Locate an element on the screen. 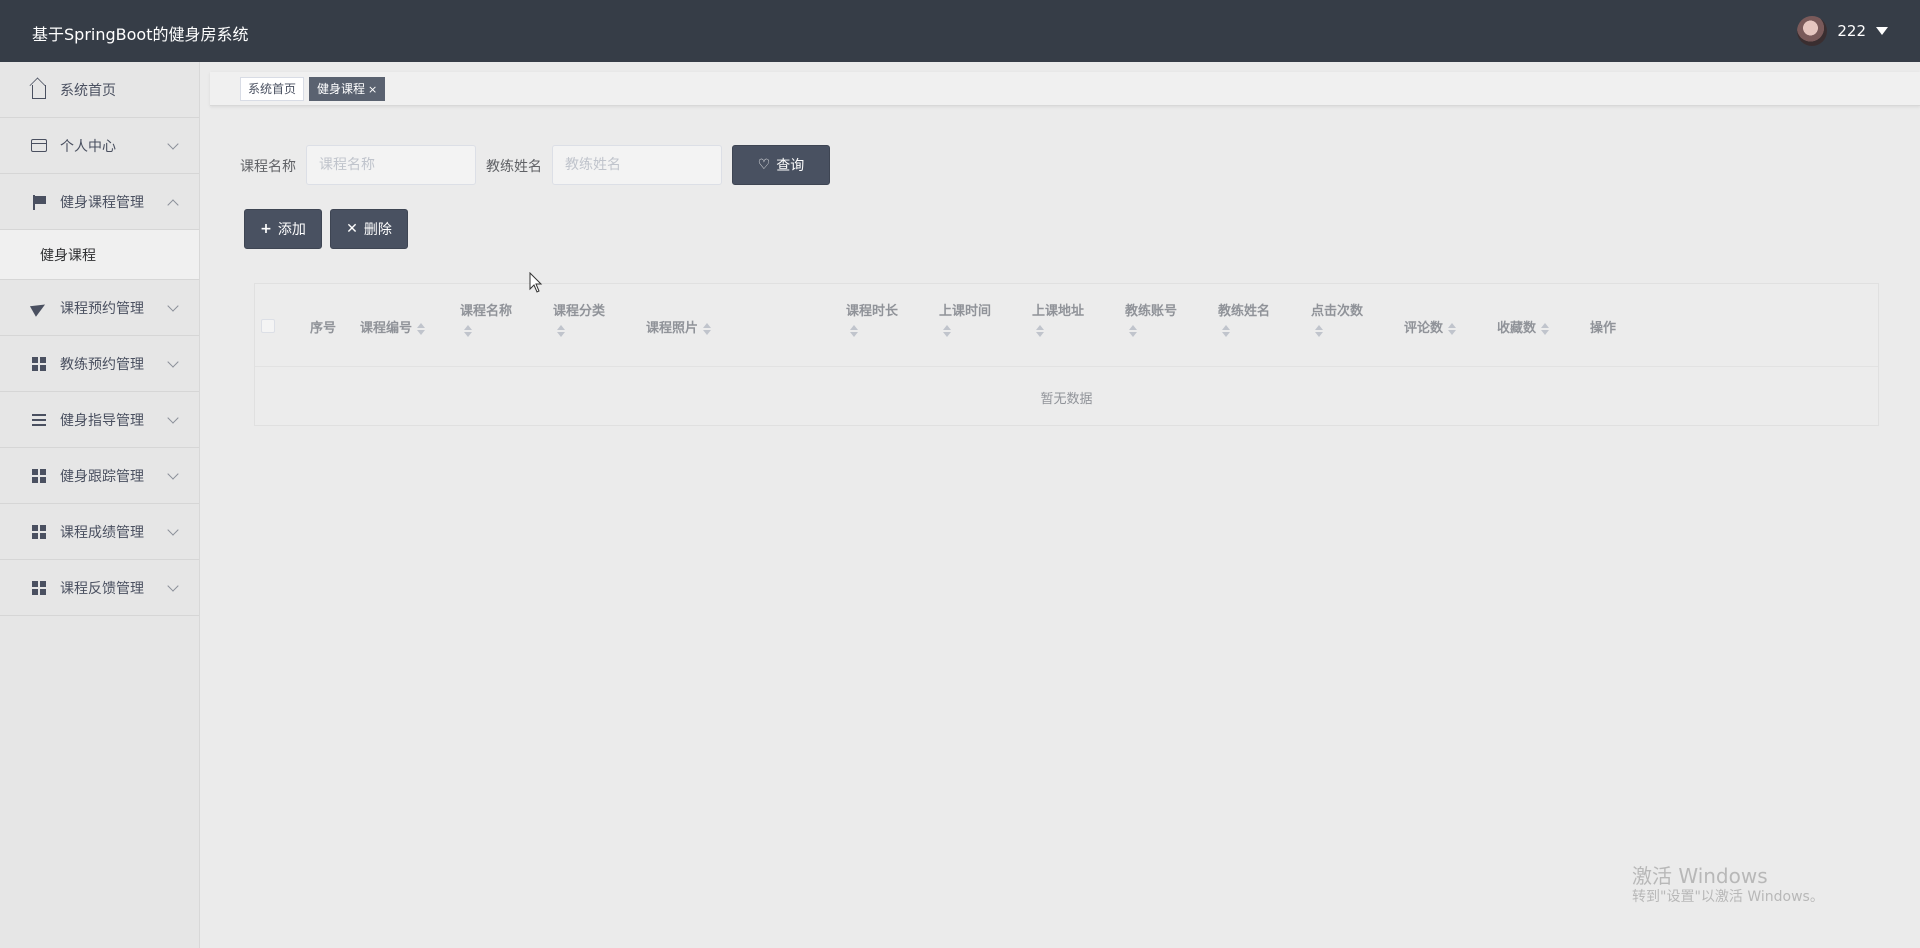 This screenshot has height=948, width=1920. tag-label: 健身课程 is located at coordinates (341, 89).